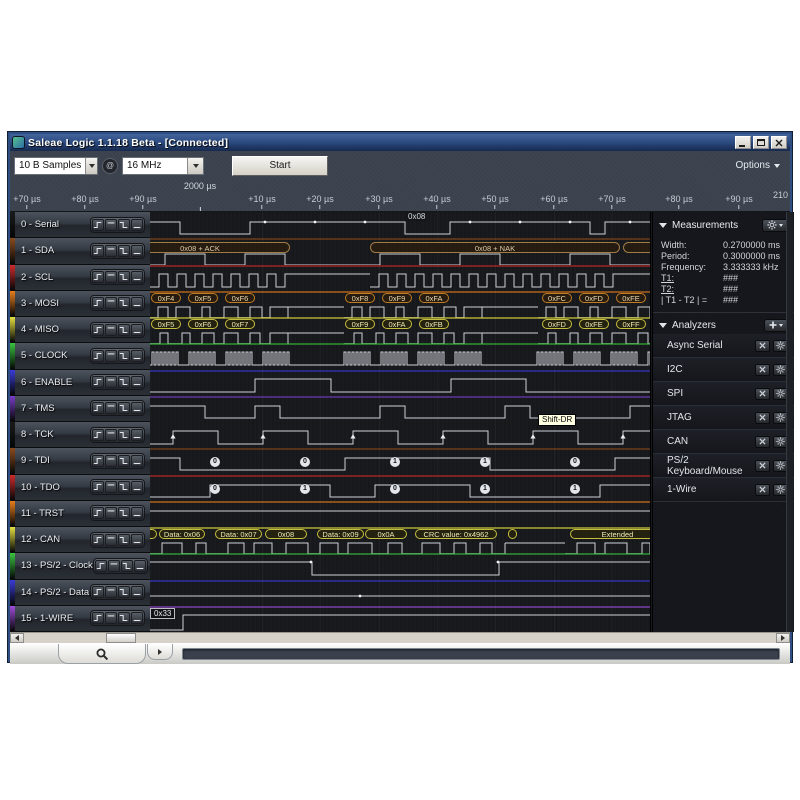 This screenshot has width=800, height=800. Describe the element at coordinates (91, 165) in the screenshot. I see `dropdown-arrow-icon` at that location.